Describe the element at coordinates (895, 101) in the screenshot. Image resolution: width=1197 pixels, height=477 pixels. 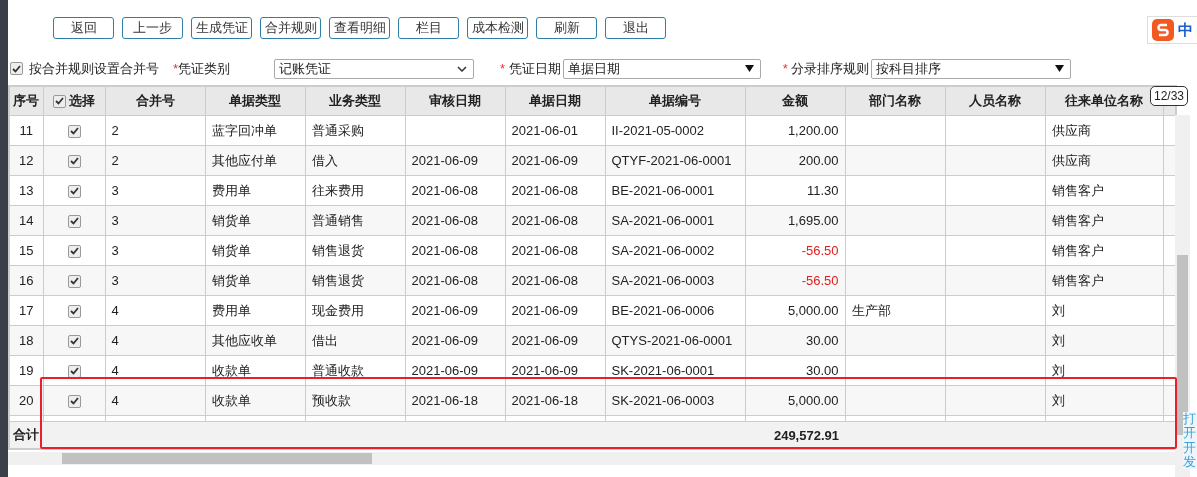
I see `column-header: 部门名称` at that location.